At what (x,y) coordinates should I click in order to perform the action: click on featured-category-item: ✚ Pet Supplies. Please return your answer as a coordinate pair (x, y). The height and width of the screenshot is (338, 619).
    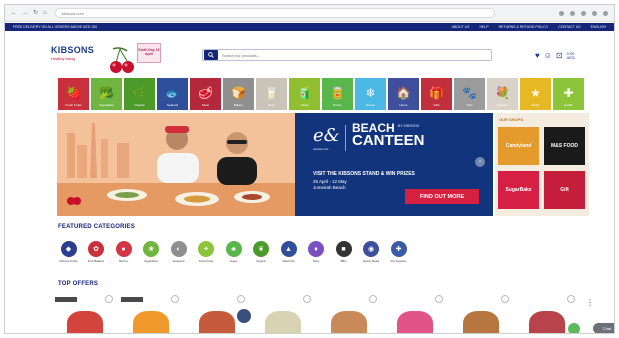
    Looking at the image, I should click on (398, 252).